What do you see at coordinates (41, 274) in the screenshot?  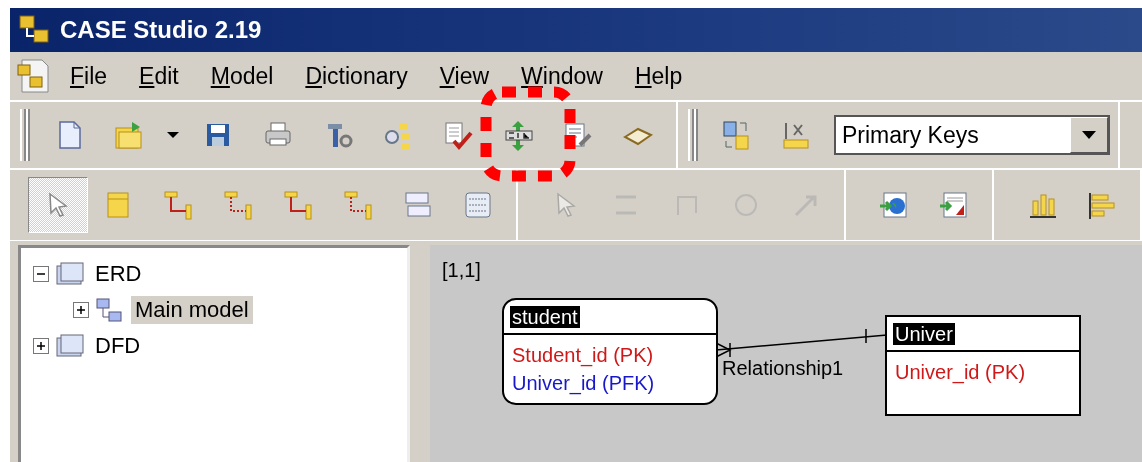 I see `collapse-icon` at bounding box center [41, 274].